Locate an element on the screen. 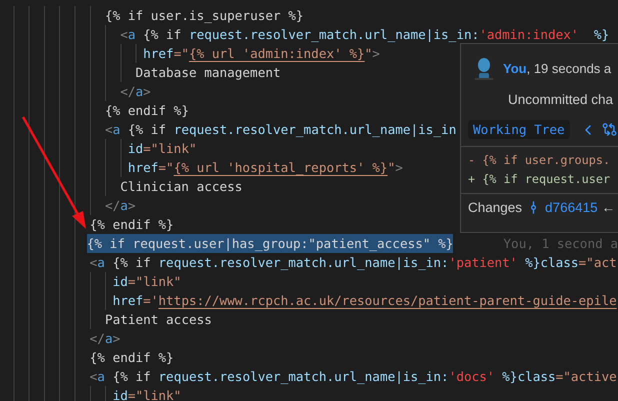  working-tree-badge: Working Tree is located at coordinates (519, 129).